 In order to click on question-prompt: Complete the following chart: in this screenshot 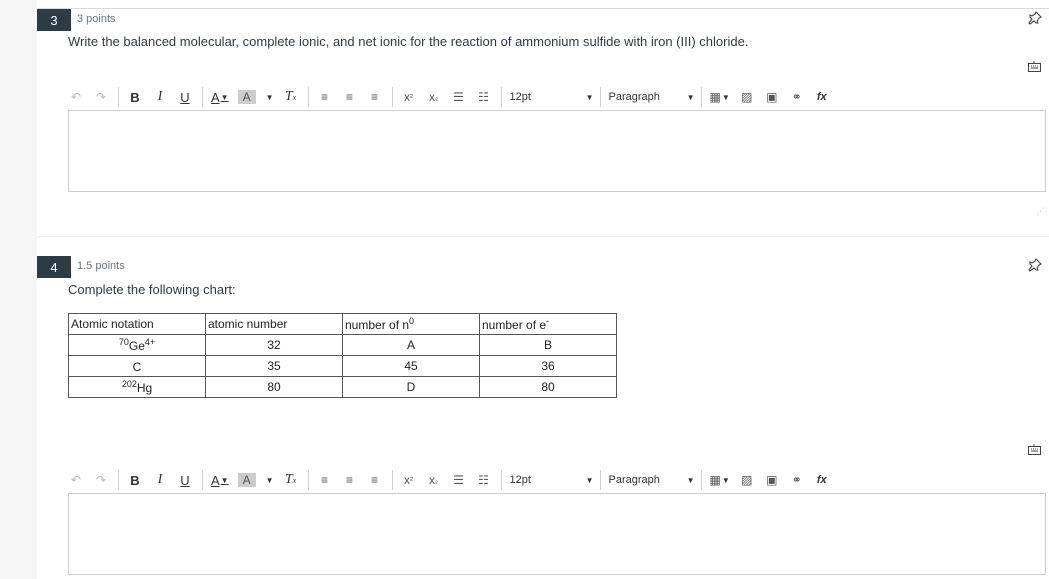, I will do `click(152, 289)`.